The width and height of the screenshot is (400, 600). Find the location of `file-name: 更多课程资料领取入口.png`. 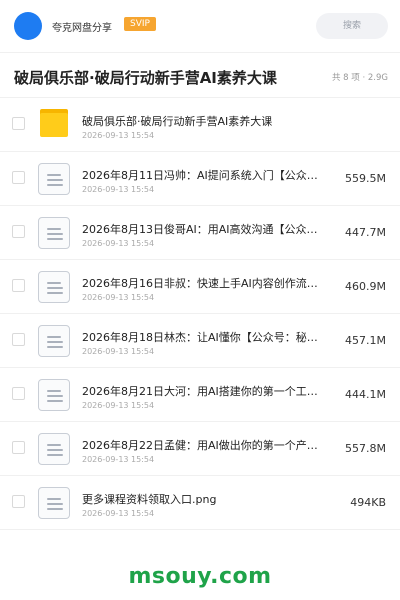

file-name: 更多课程资料领取入口.png is located at coordinates (149, 499).